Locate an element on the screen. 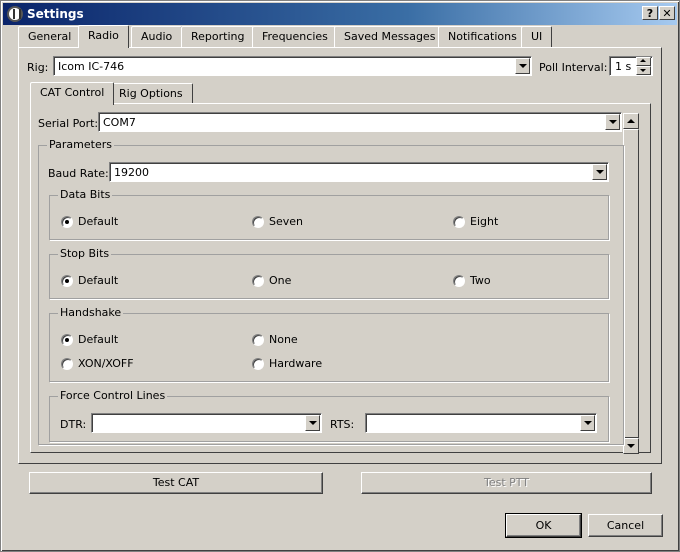  app-icon is located at coordinates (15, 14).